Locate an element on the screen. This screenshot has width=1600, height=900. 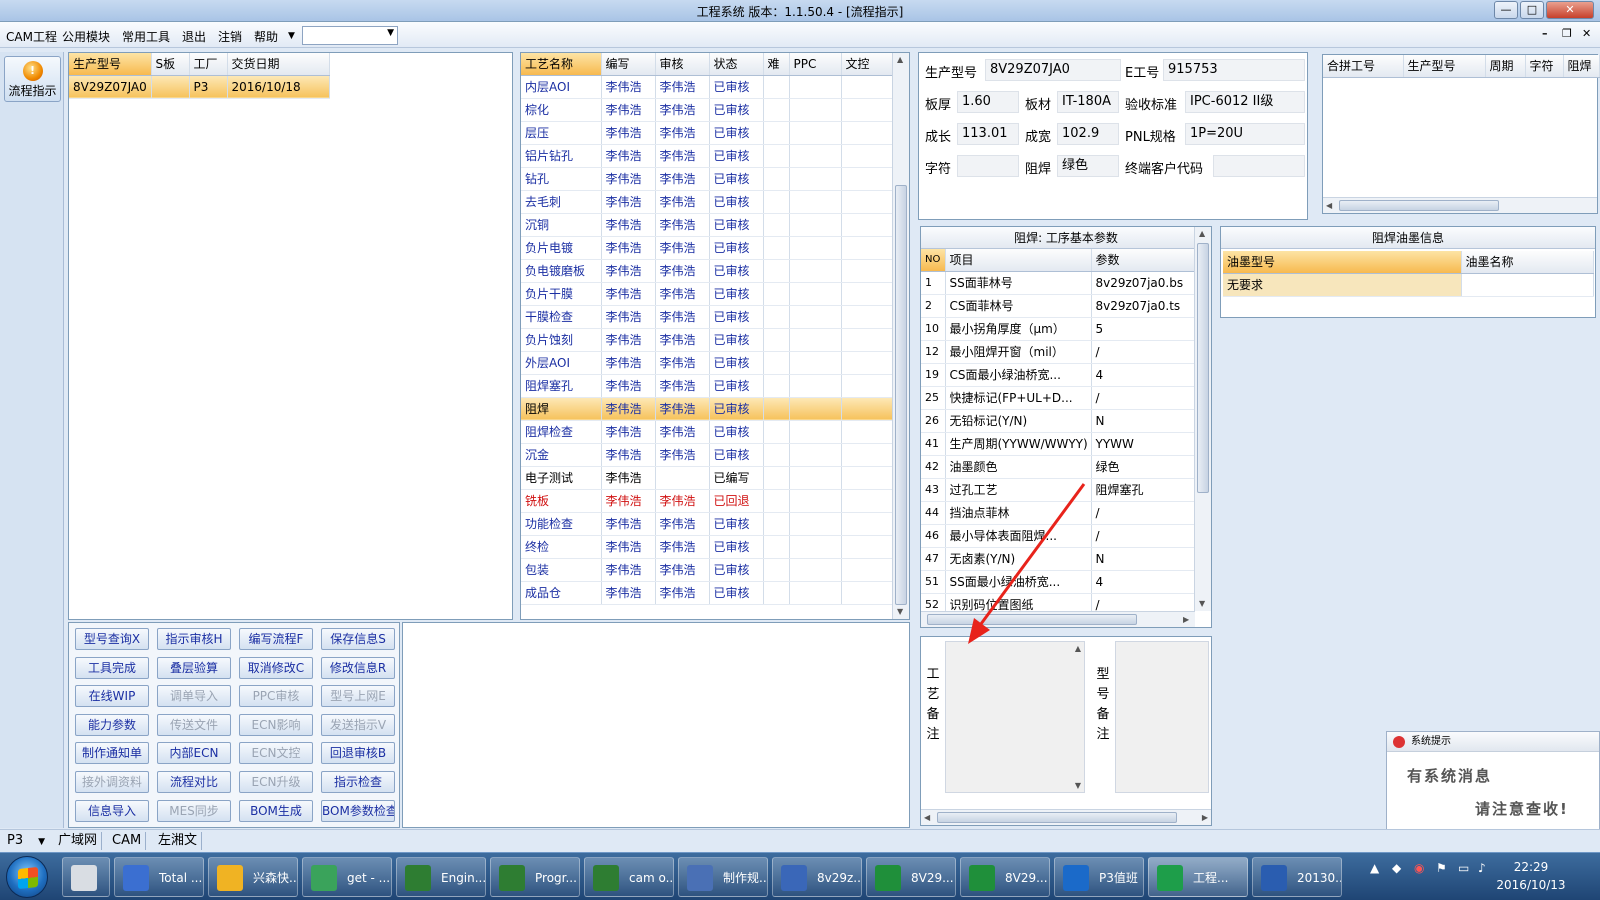
table-row: 铣板 李伟浩 李伟浩 已回退 is located at coordinates (707, 501).